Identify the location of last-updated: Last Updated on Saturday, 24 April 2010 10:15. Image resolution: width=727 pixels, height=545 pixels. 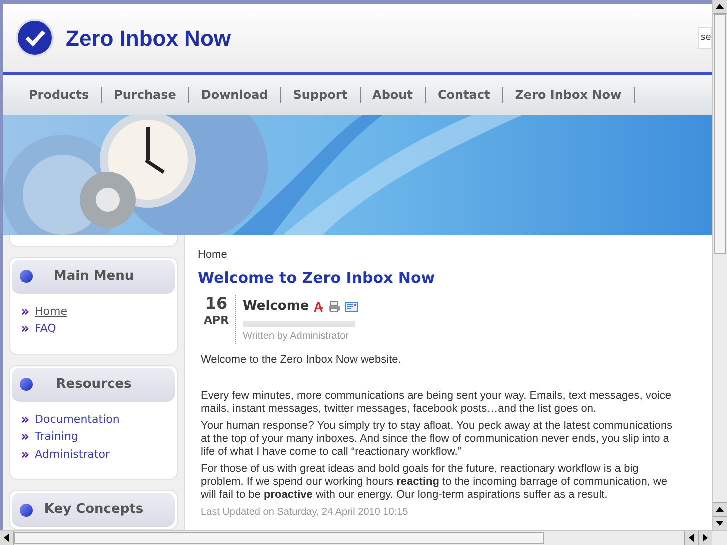
(305, 512).